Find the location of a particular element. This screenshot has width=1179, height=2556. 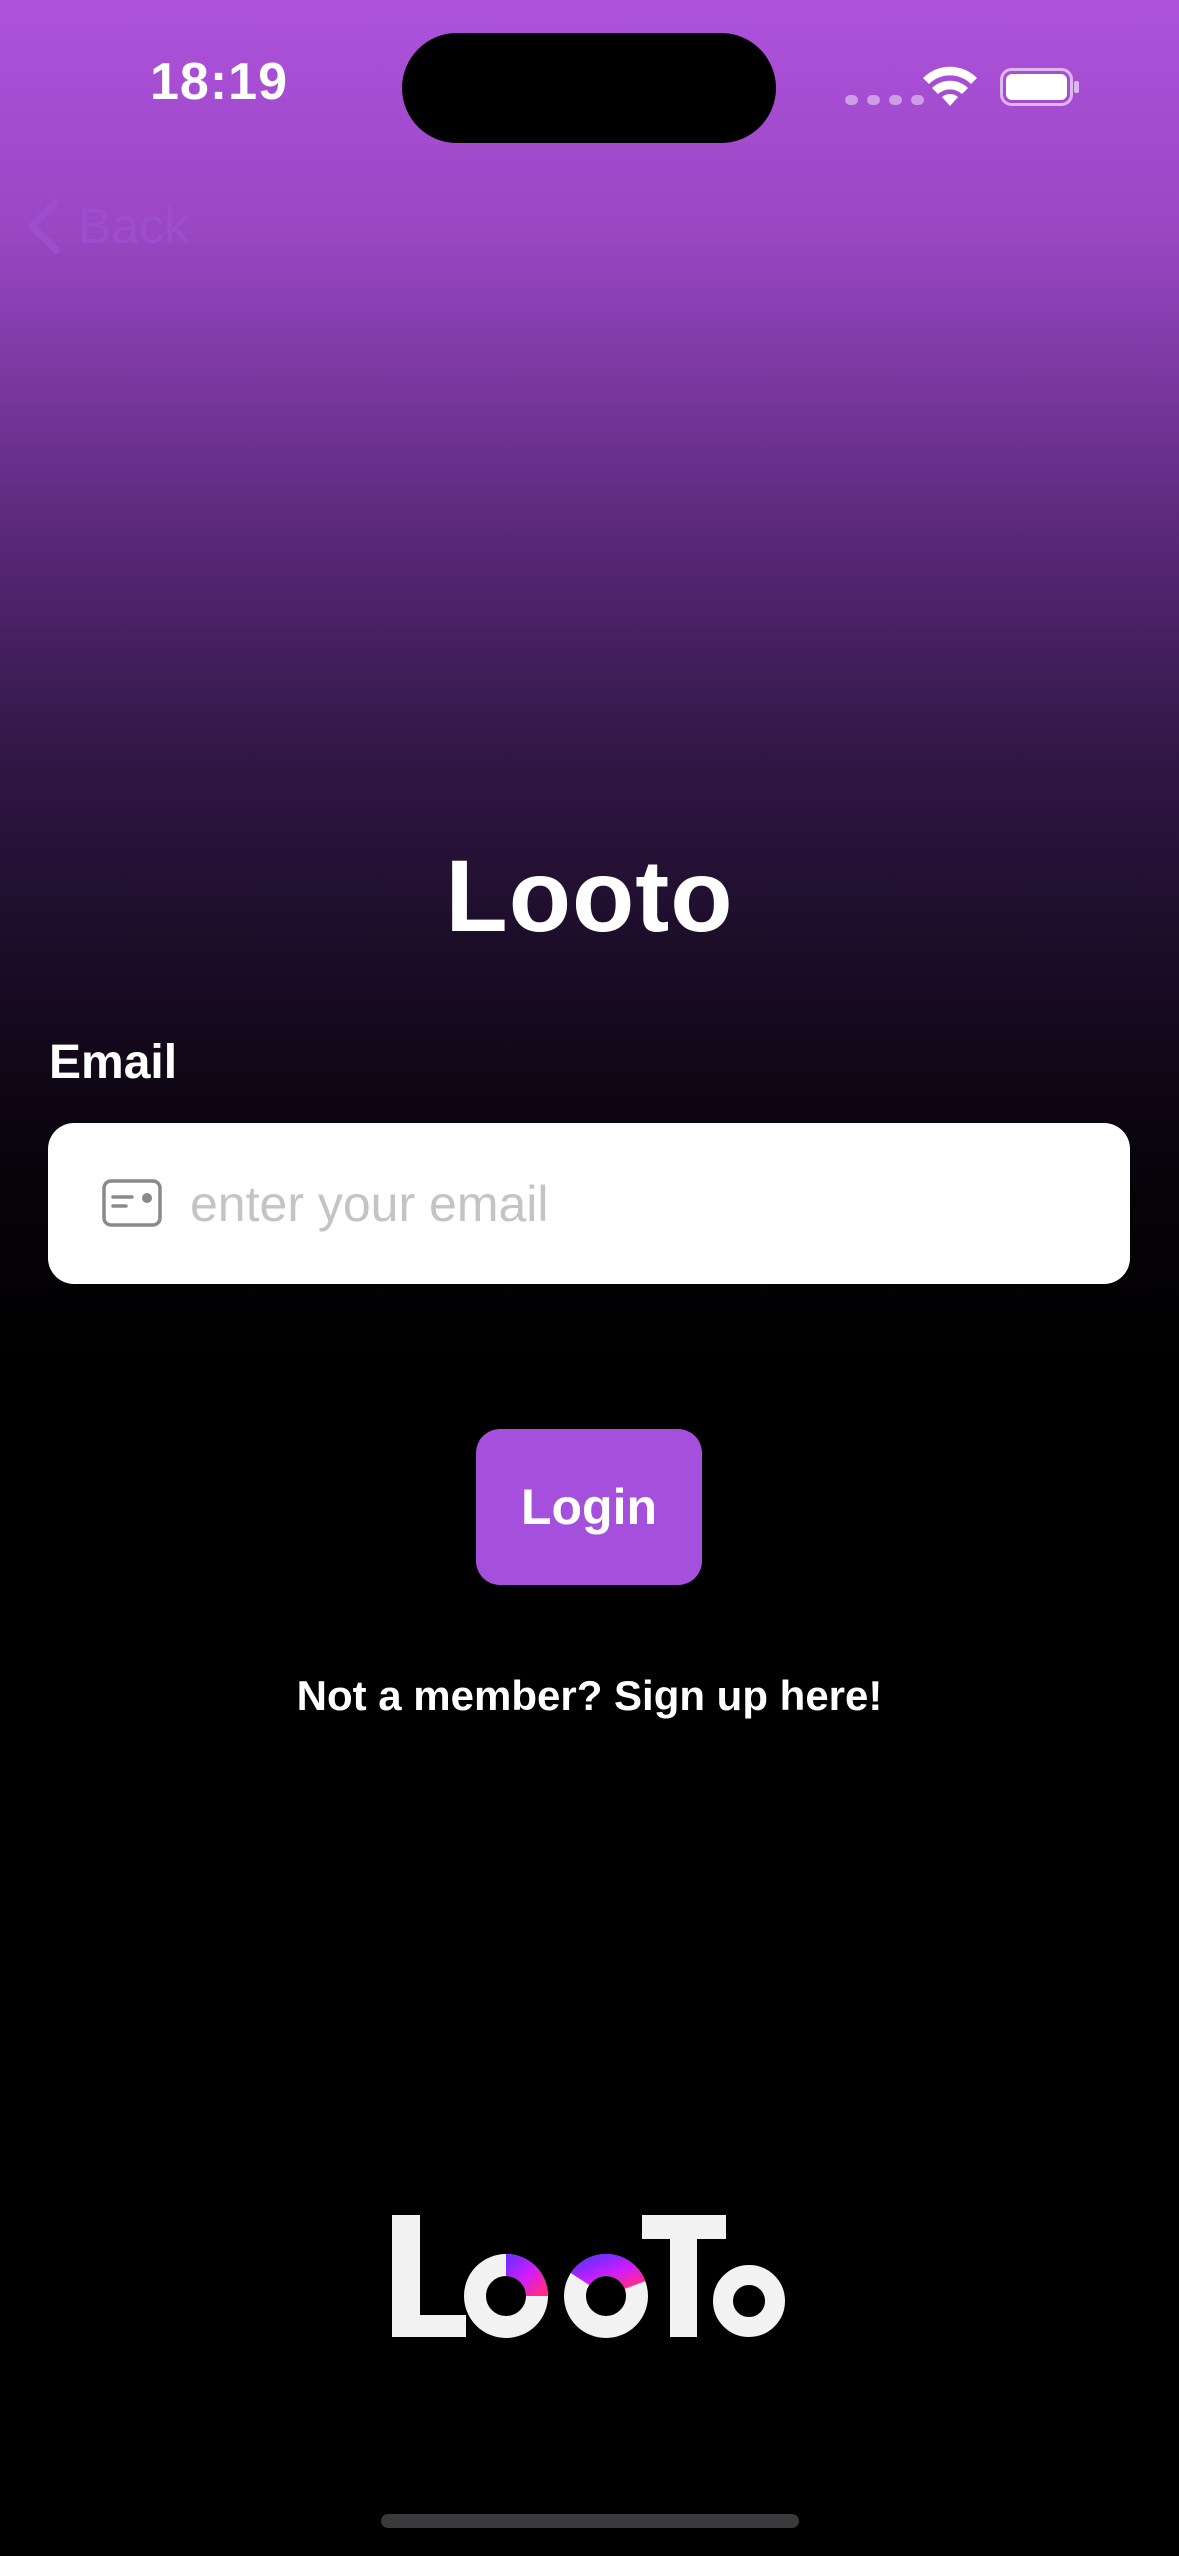

email-field-container is located at coordinates (589, 1203).